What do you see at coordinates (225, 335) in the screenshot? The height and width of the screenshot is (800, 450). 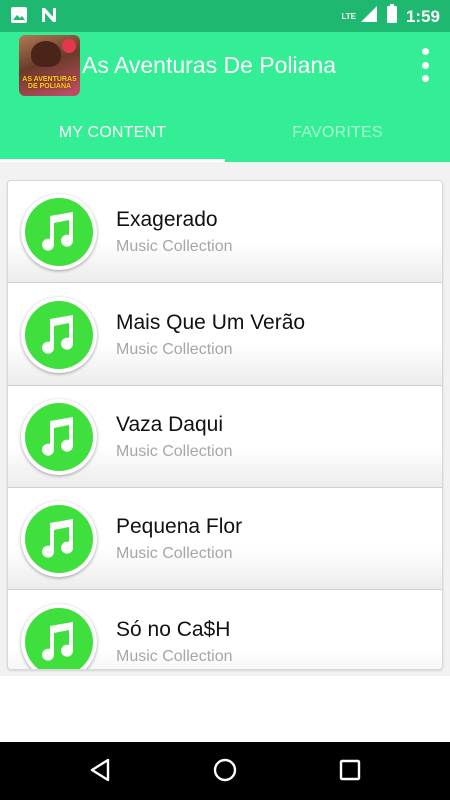 I see `list-item: Mais Que Um Verão Music Collection` at bounding box center [225, 335].